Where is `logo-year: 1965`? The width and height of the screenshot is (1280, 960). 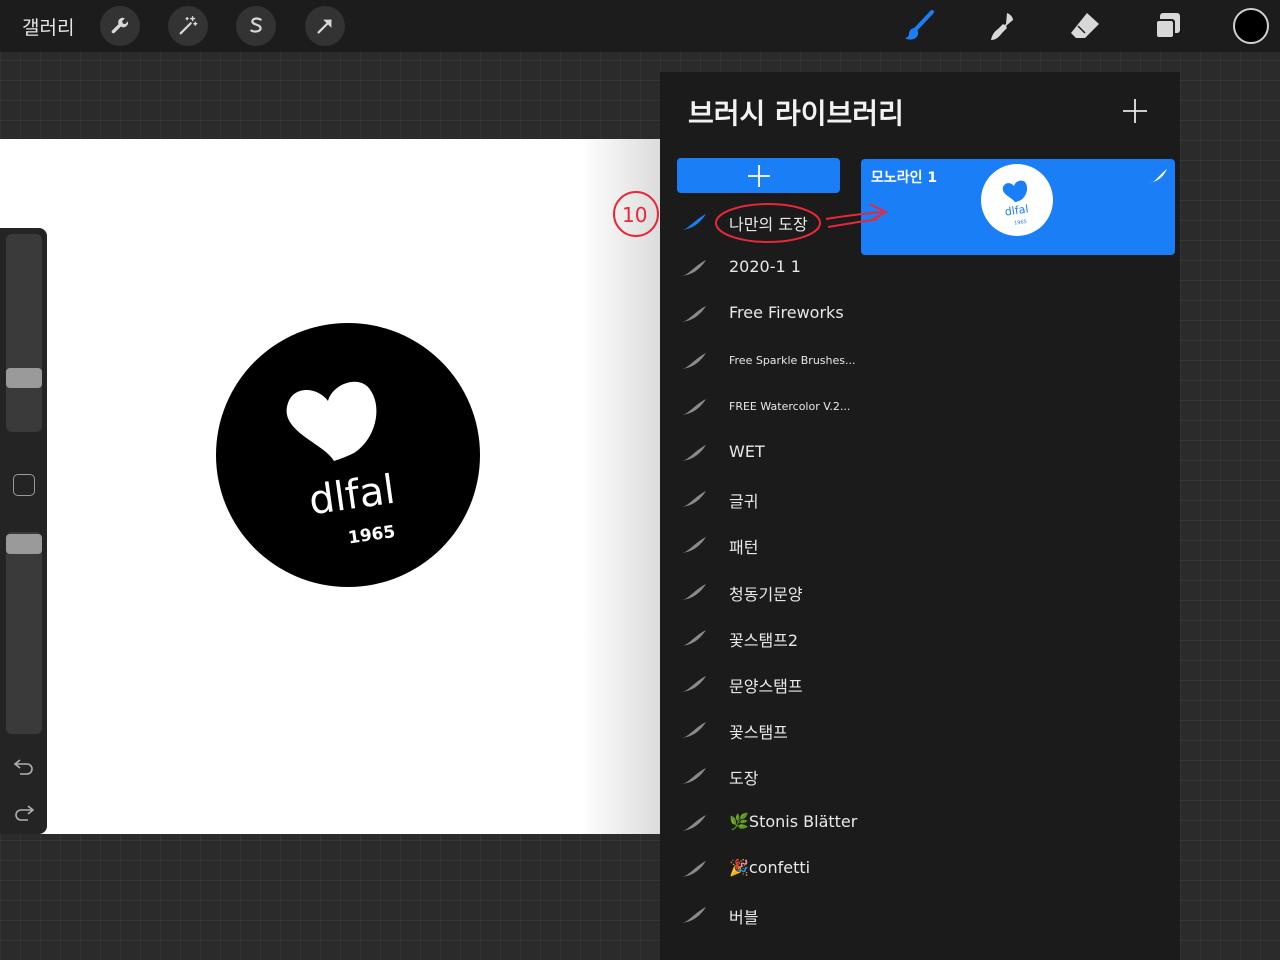 logo-year: 1965 is located at coordinates (372, 535).